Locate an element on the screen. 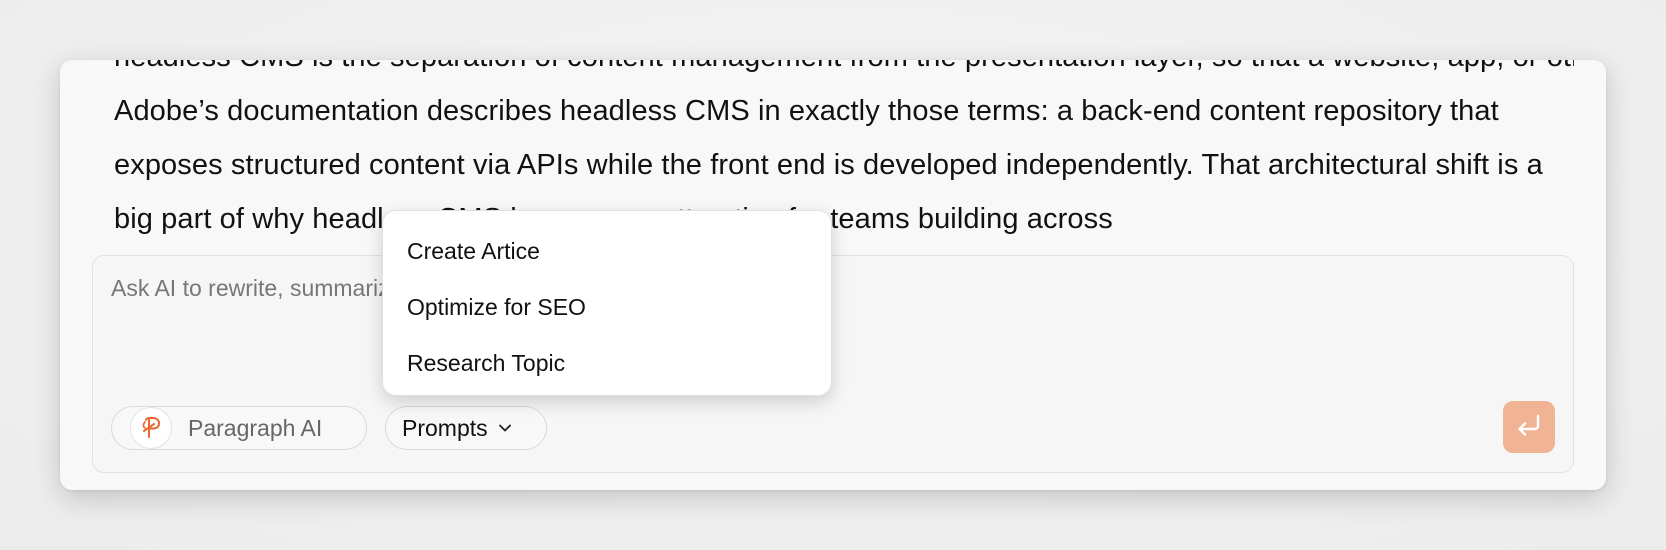  paragraph-ai-label: Paragraph AI is located at coordinates (255, 427).